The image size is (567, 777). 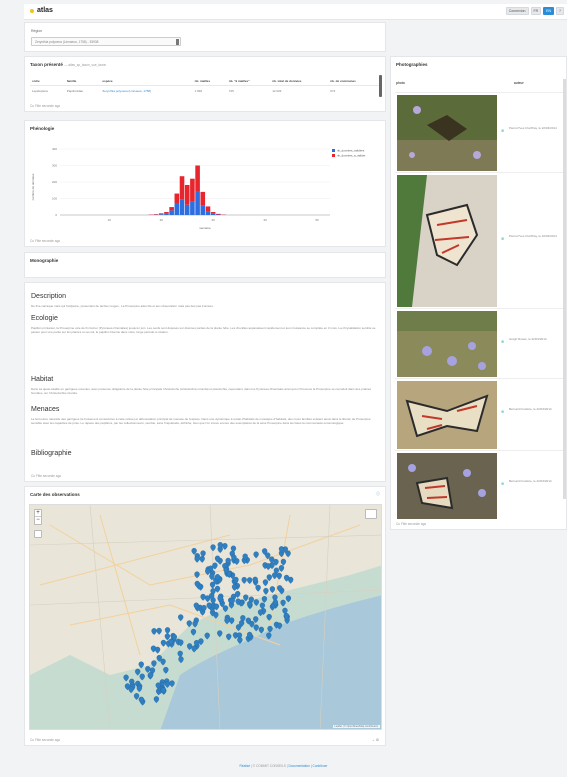 I want to click on column-header: nb. "à mailles", so click(x=248, y=81).